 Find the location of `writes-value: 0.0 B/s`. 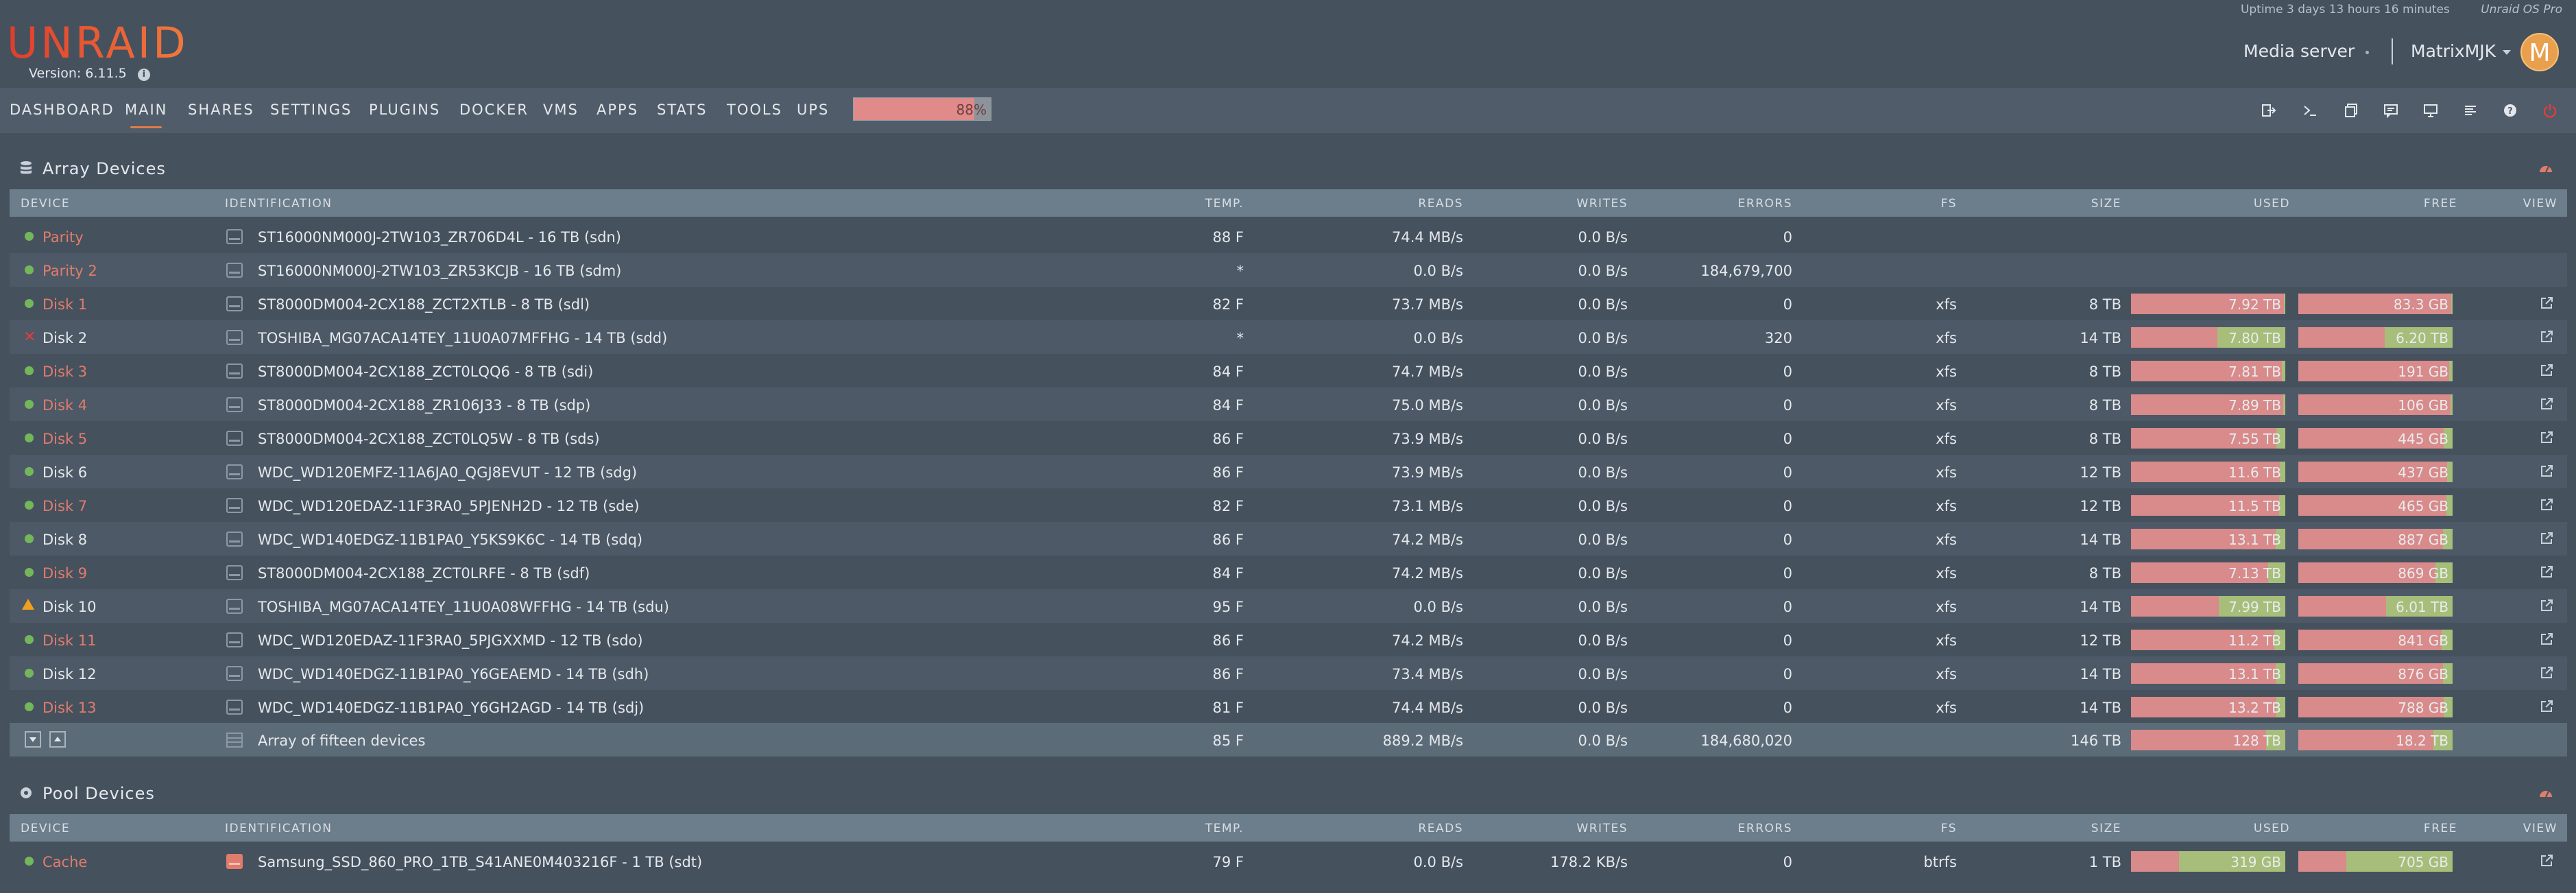

writes-value: 0.0 B/s is located at coordinates (1603, 573).